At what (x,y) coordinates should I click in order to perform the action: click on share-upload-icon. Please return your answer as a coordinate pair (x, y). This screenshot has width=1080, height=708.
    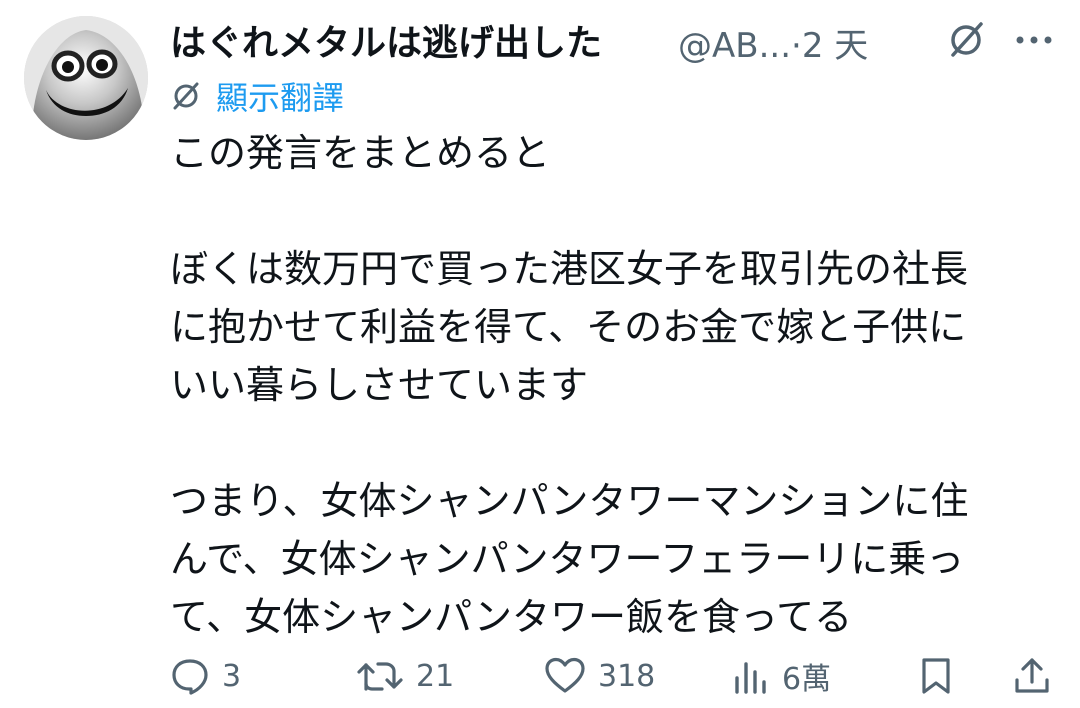
    Looking at the image, I should click on (1032, 675).